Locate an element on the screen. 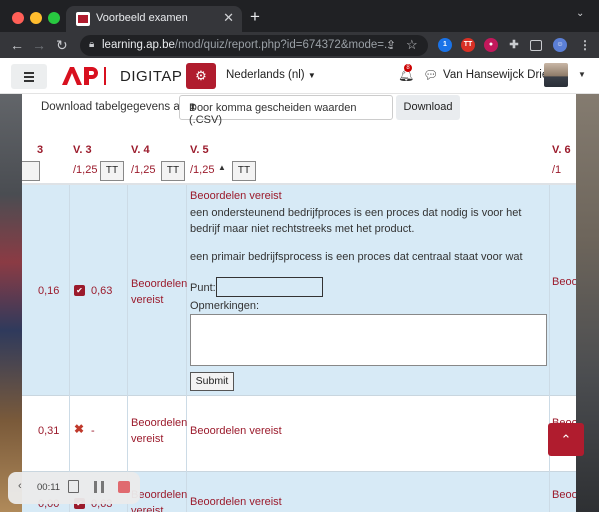  reload-icon: ↻ is located at coordinates (62, 45).